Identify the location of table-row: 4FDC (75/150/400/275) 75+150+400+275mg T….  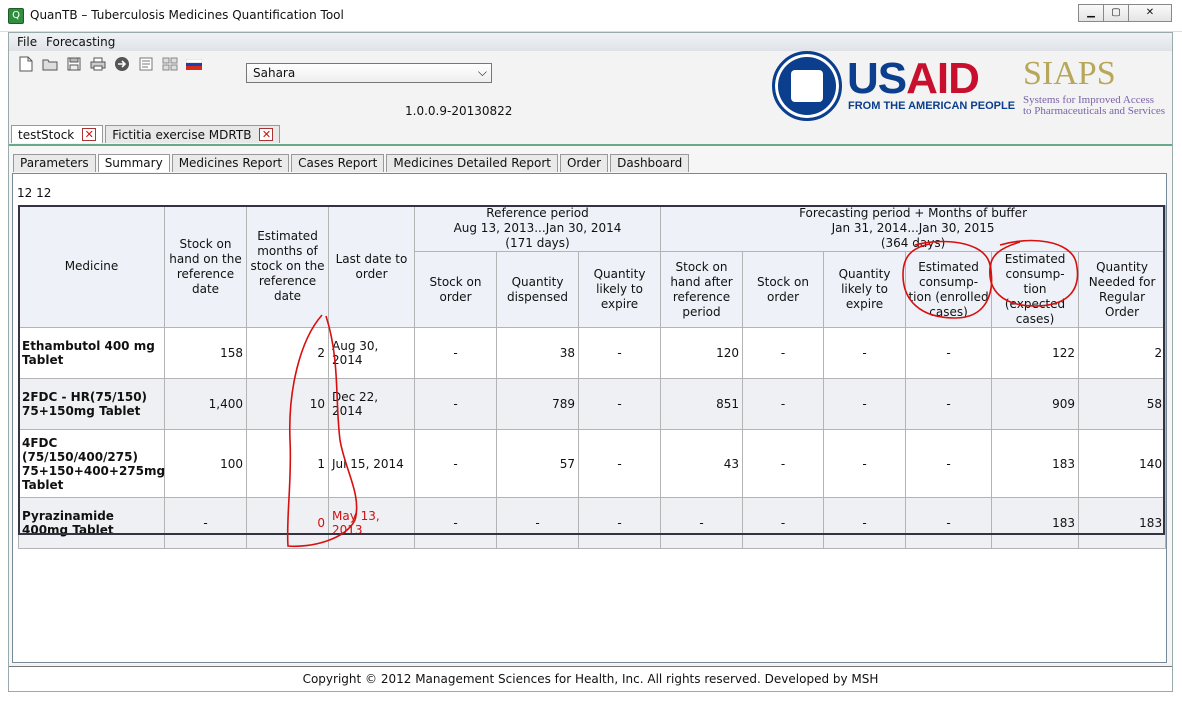
(592, 463).